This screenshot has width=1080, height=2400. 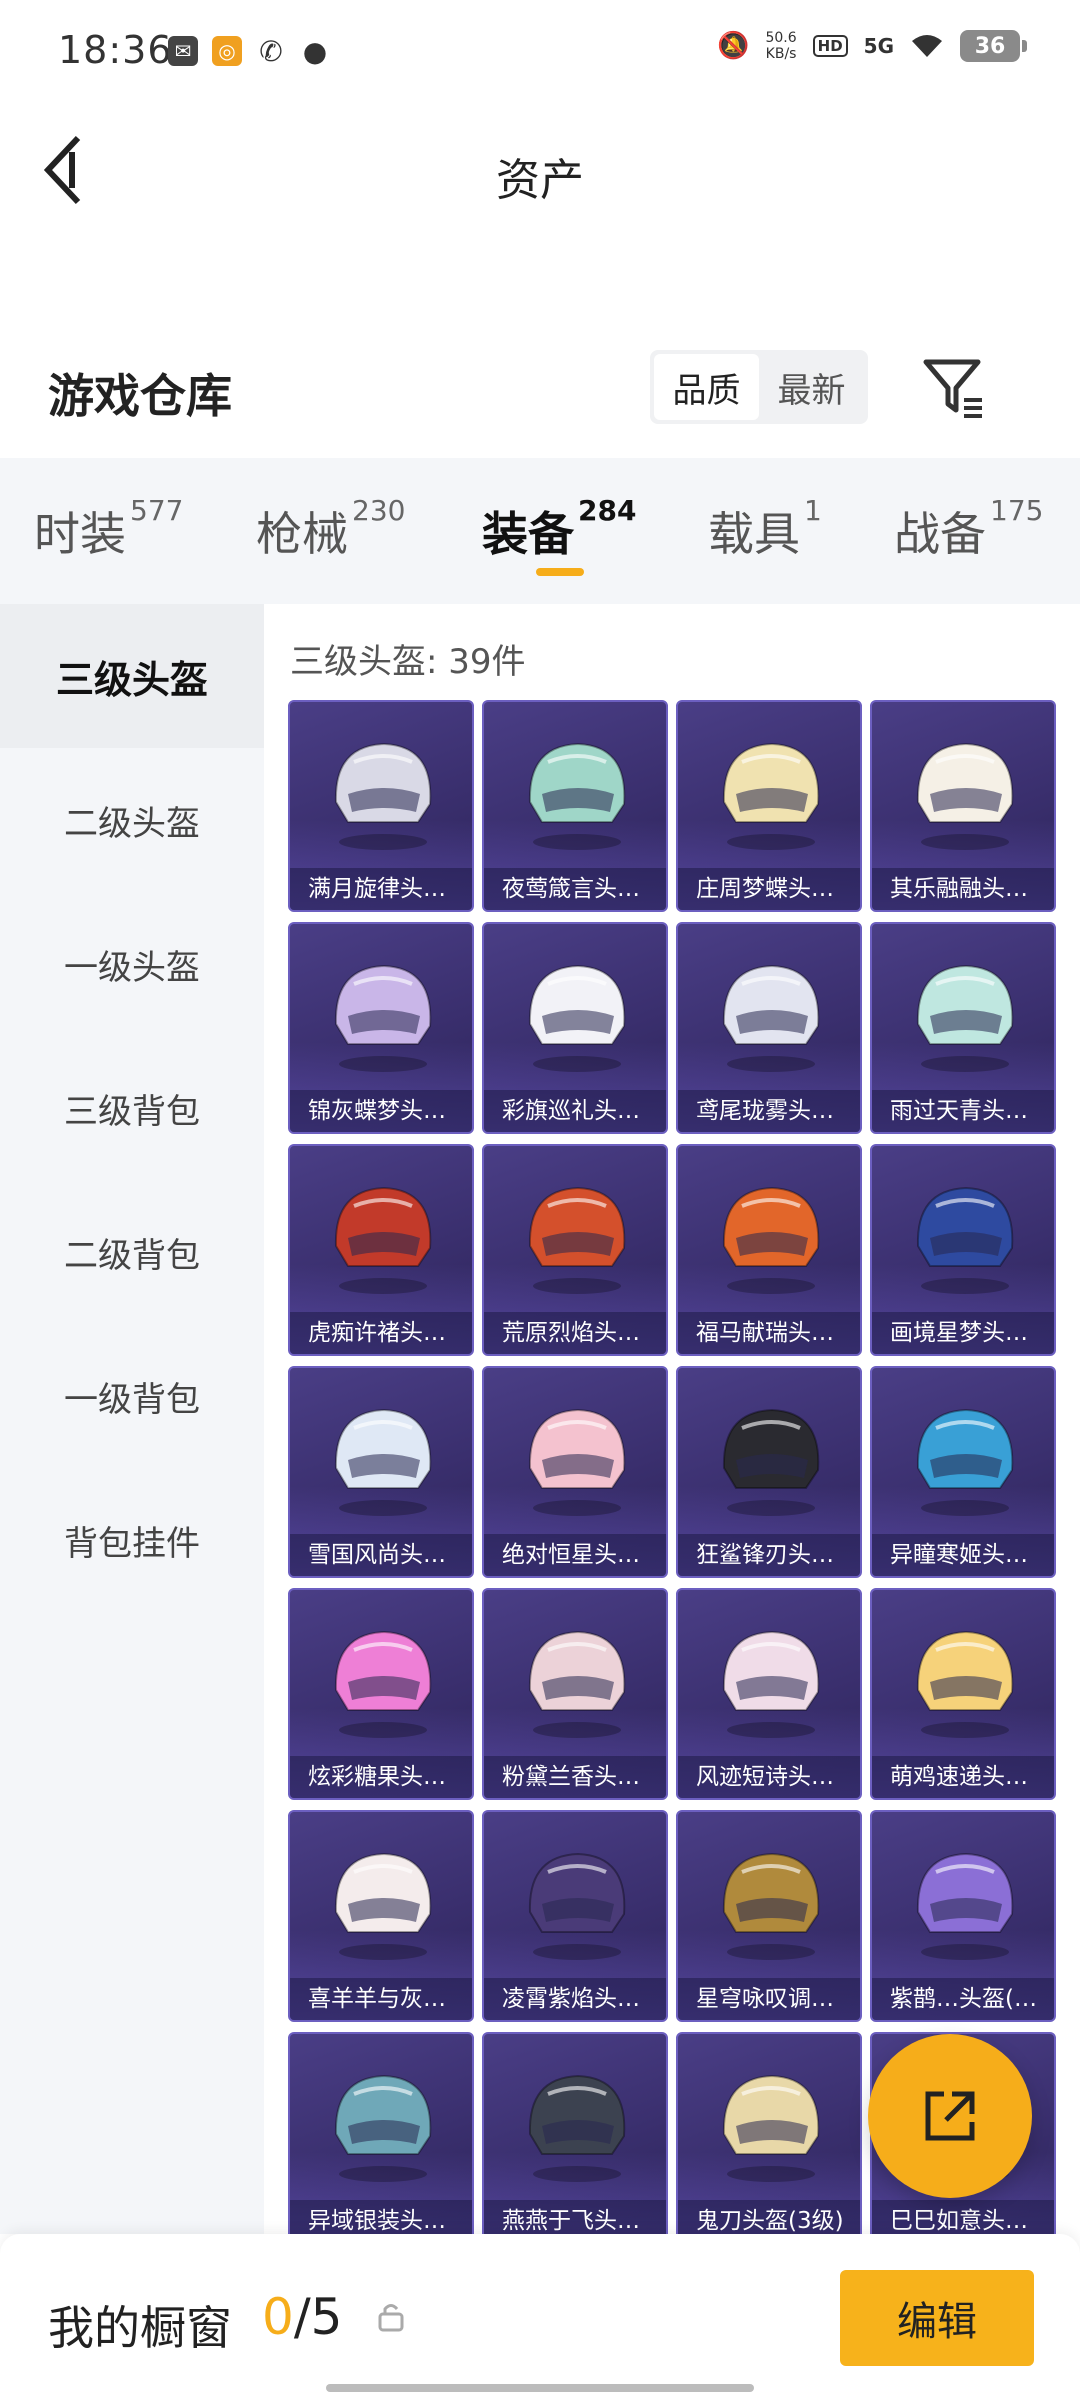 What do you see at coordinates (559, 529) in the screenshot?
I see `tab-equipment: 装备 284` at bounding box center [559, 529].